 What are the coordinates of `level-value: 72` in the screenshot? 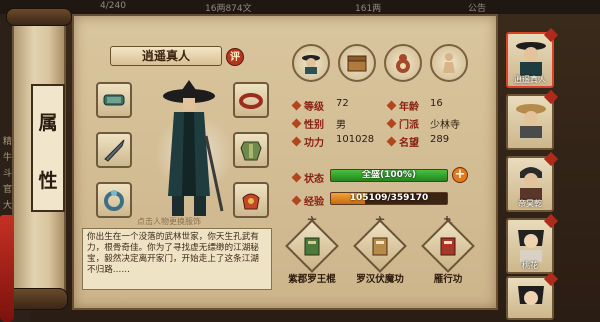 It's located at (342, 103).